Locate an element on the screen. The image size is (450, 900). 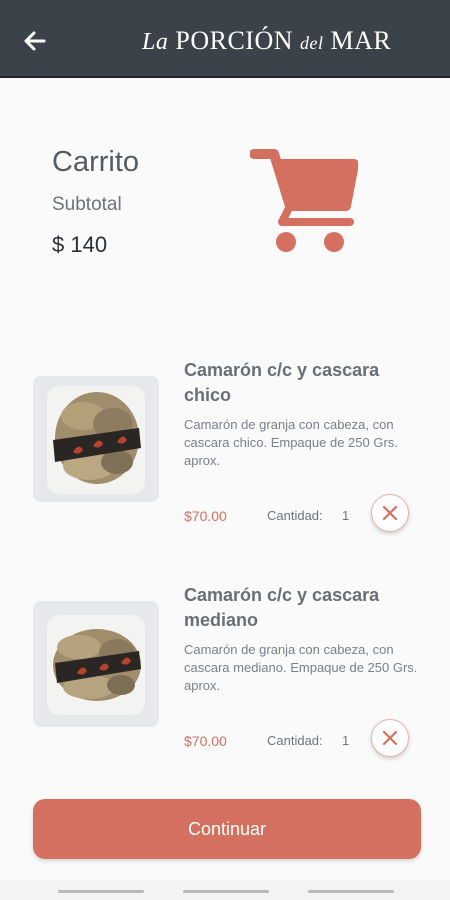
subtotal-value: $ 140 is located at coordinates (80, 244).